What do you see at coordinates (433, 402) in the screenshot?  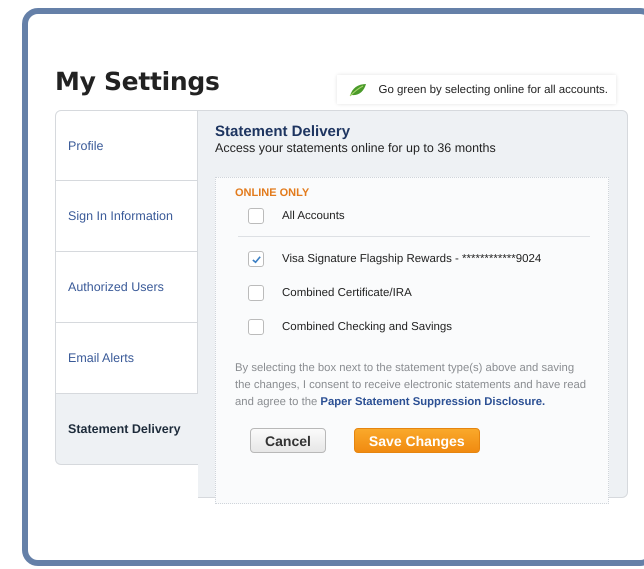 I see `disclosure-link: Paper Statement Suppression Disclosure.` at bounding box center [433, 402].